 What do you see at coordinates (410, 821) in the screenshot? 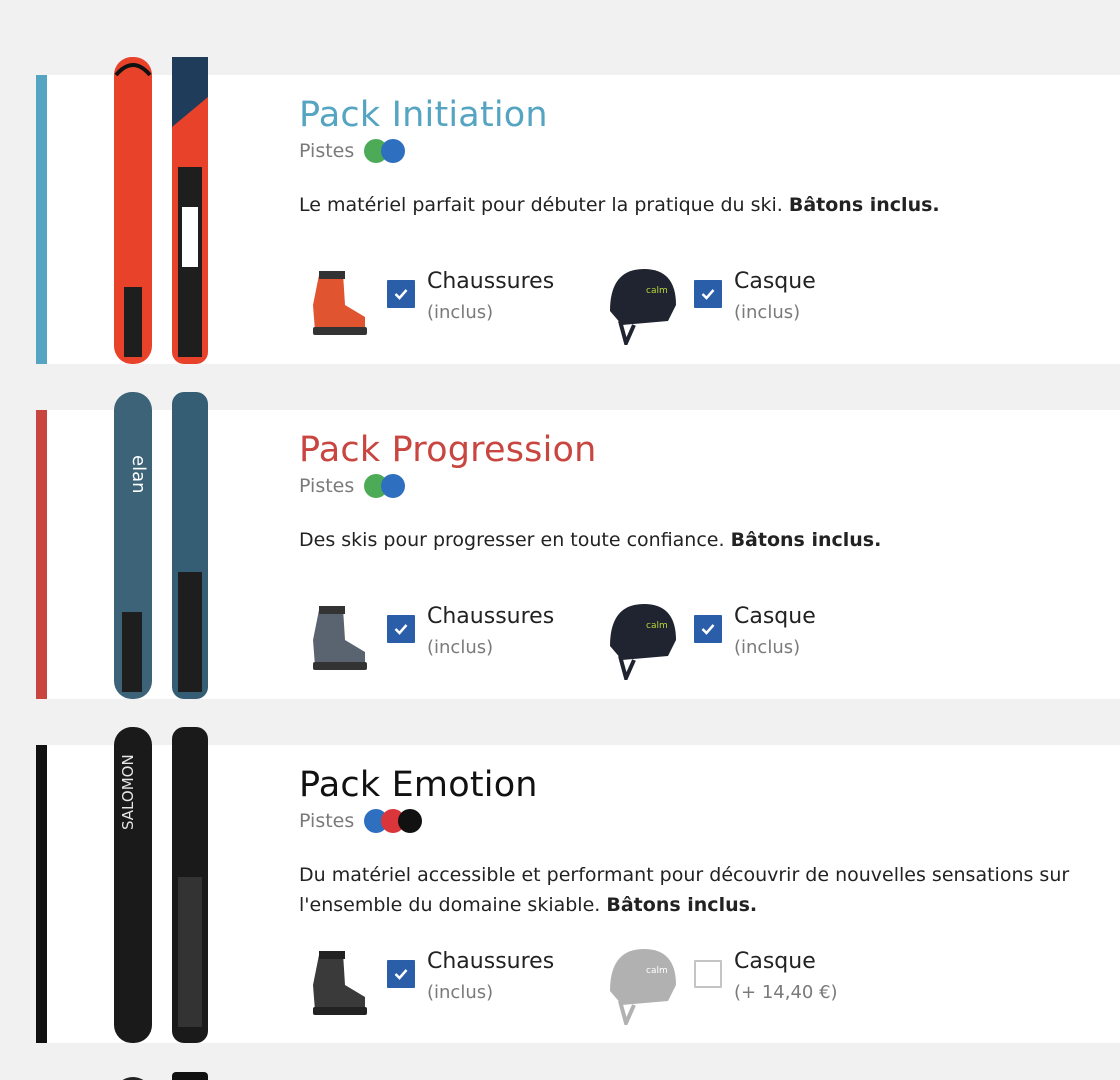
I see `level-dot-black` at bounding box center [410, 821].